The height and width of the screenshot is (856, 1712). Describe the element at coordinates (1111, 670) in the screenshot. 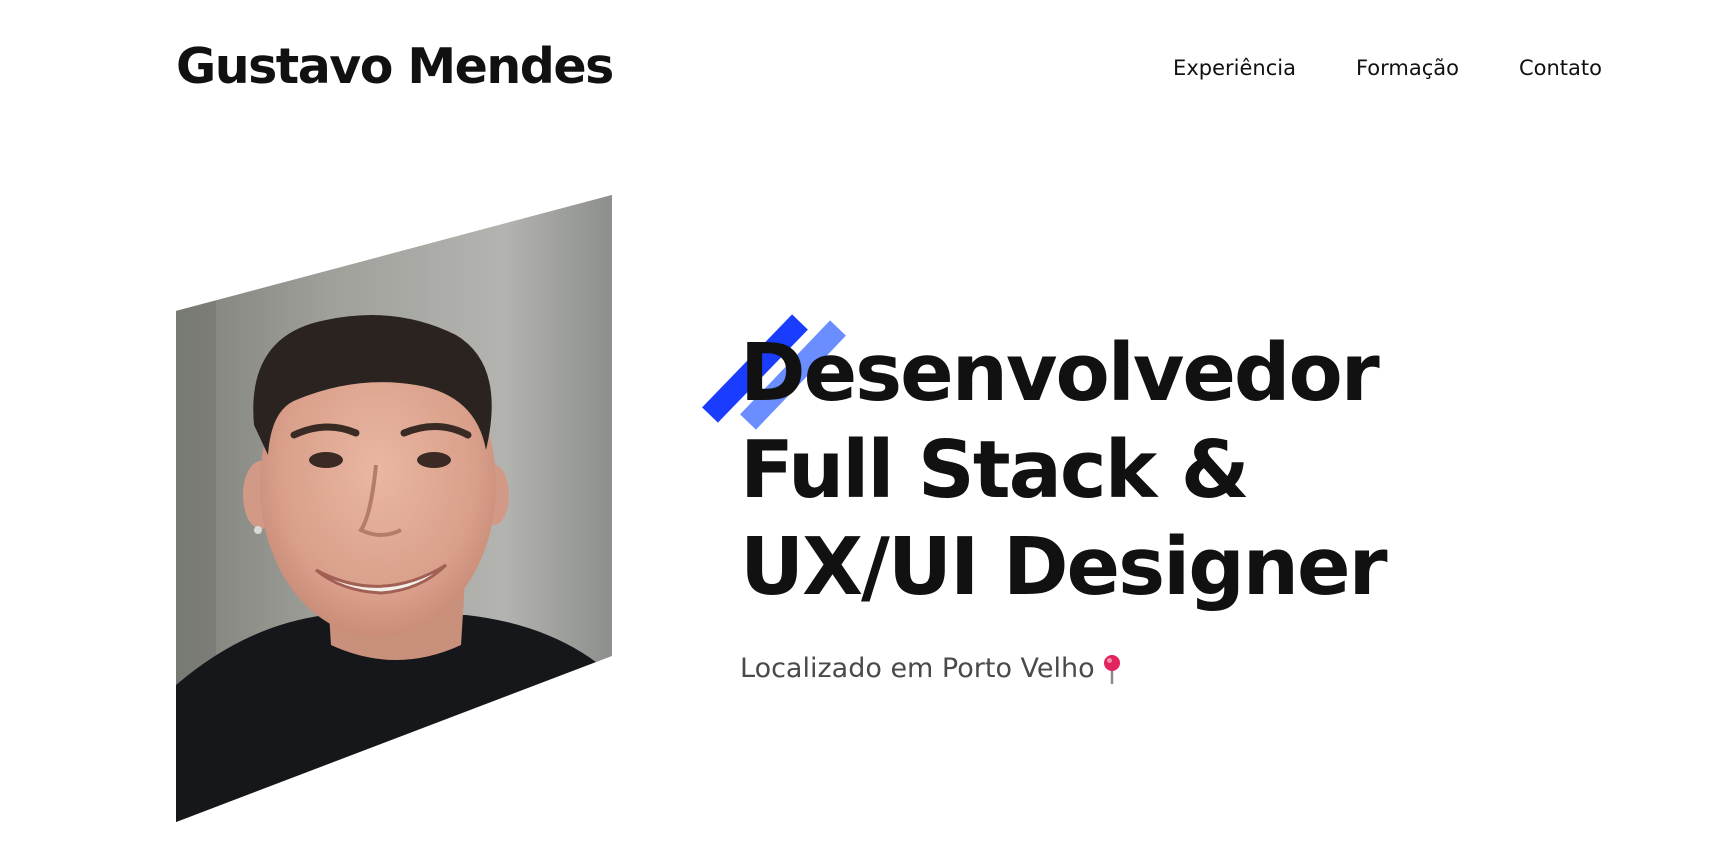

I see `map-pin-icon` at that location.